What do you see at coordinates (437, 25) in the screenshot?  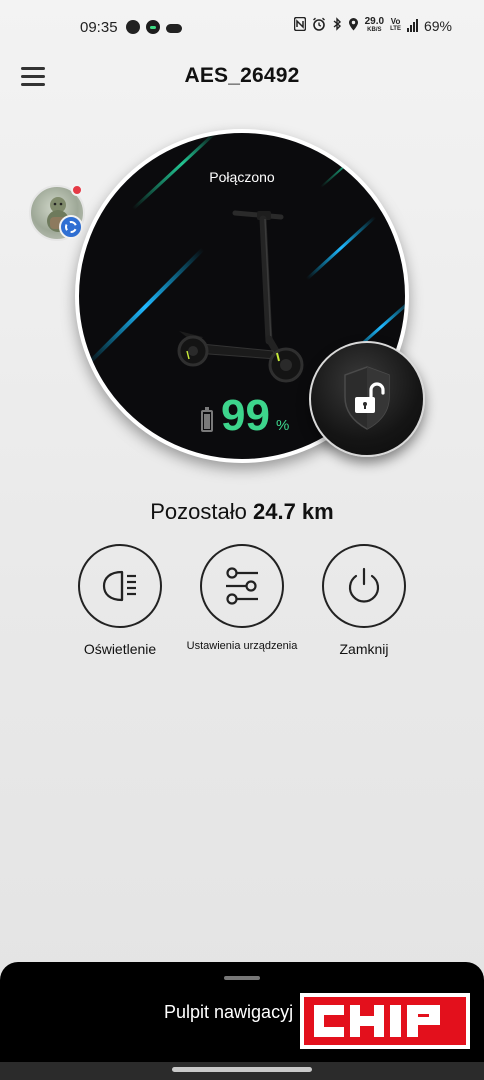 I see `battery-percent: 69%` at bounding box center [437, 25].